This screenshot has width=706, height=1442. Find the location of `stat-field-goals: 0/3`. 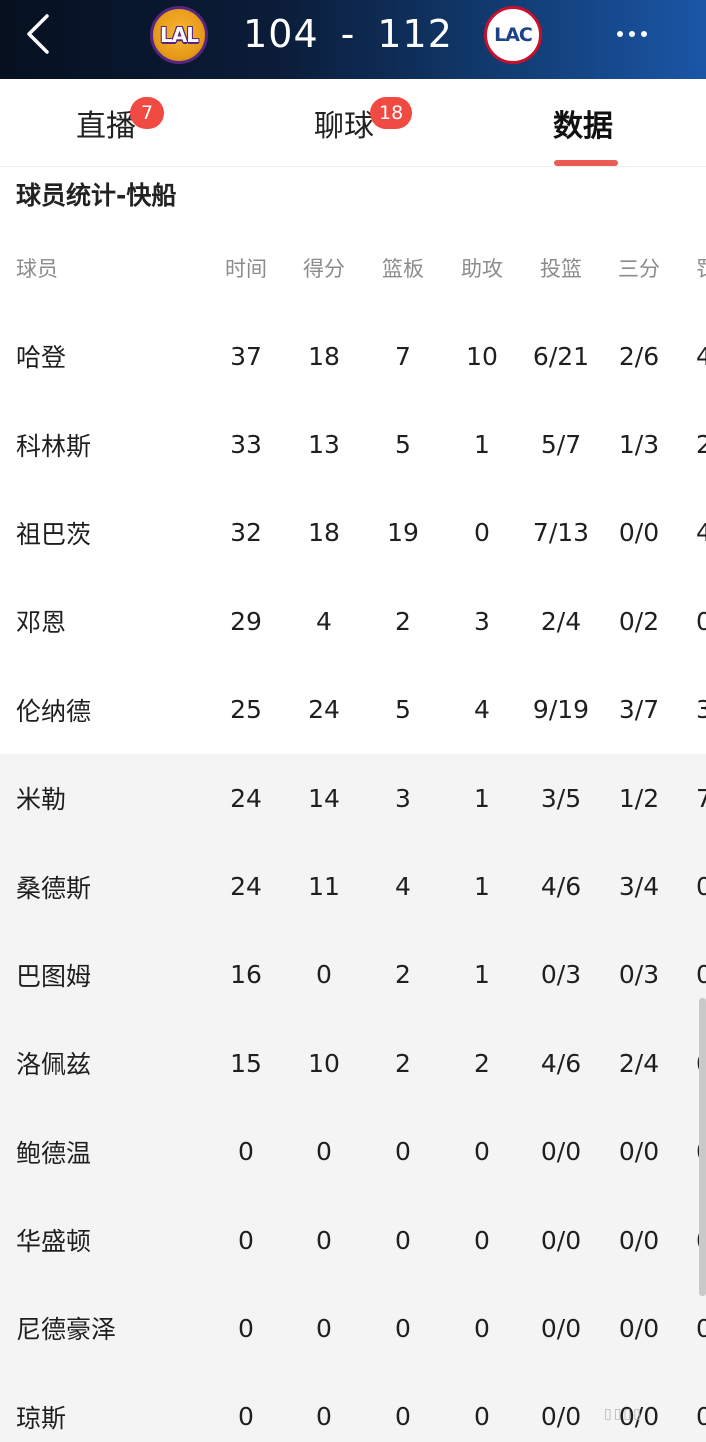

stat-field-goals: 0/3 is located at coordinates (561, 975).